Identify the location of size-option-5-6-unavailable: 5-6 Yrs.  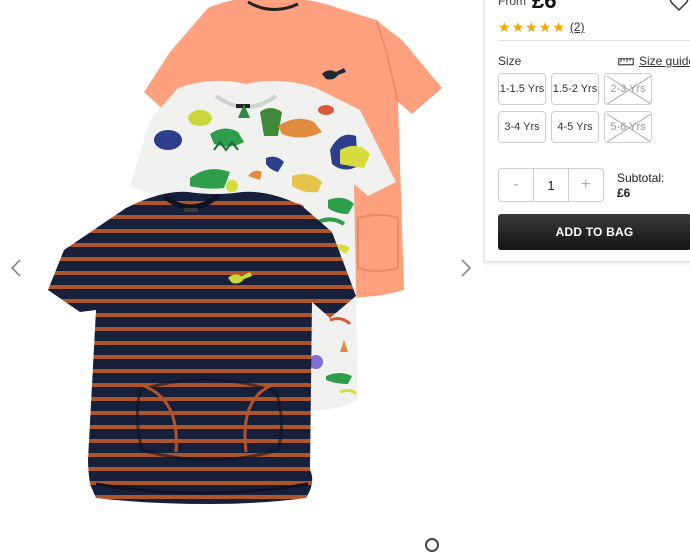
(628, 127).